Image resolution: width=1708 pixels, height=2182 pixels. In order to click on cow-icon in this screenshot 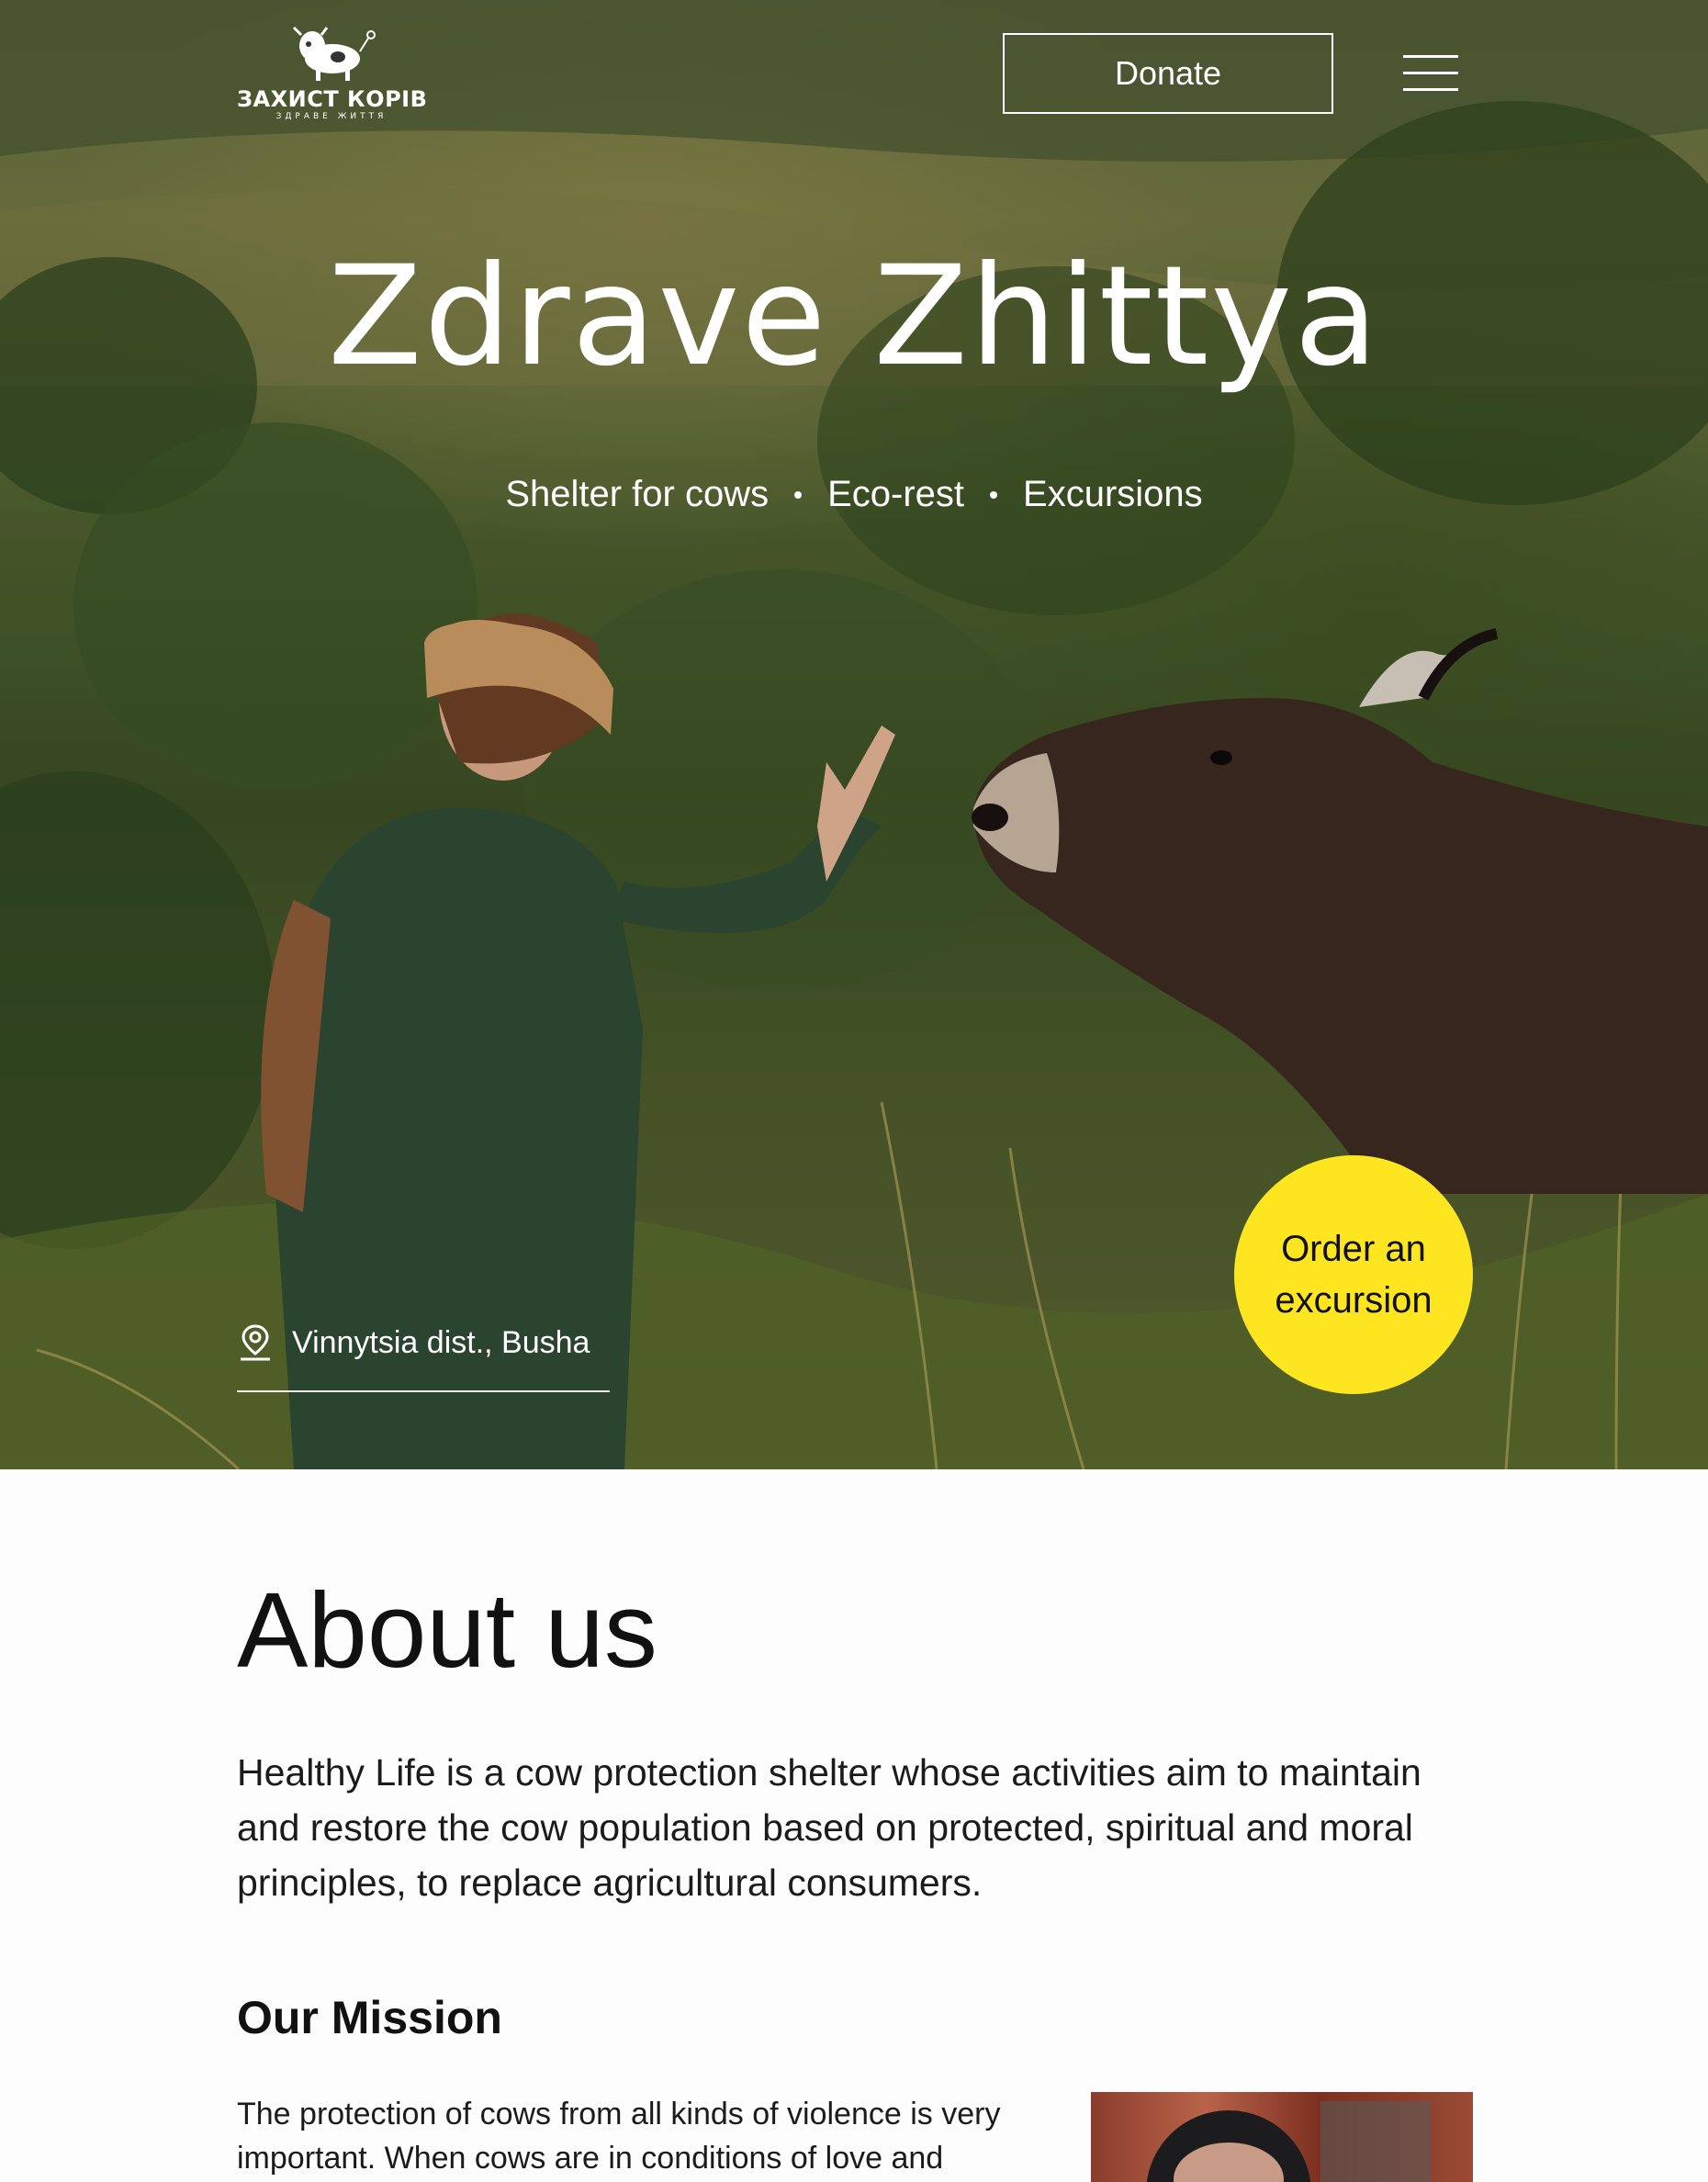, I will do `click(334, 53)`.